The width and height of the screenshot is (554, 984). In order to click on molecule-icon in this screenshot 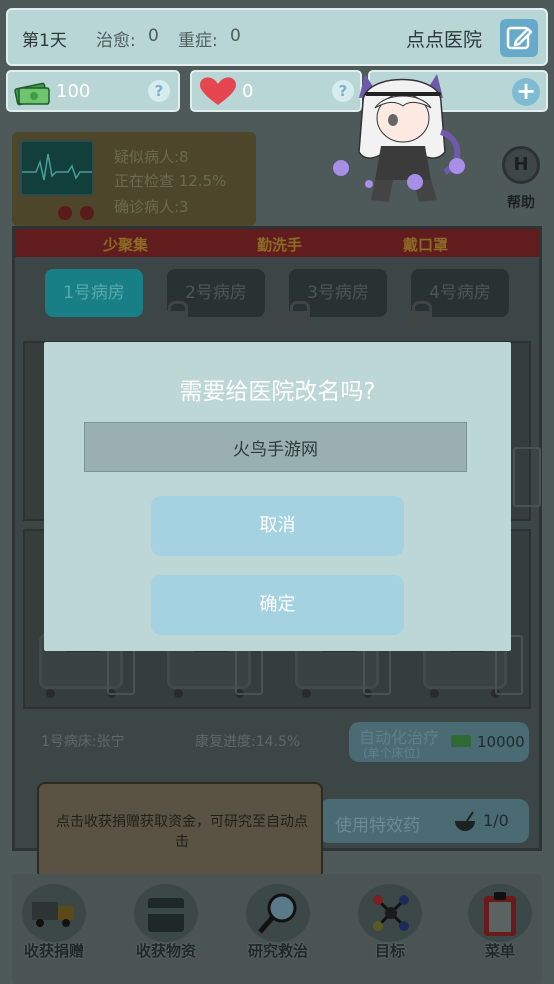, I will do `click(391, 913)`.